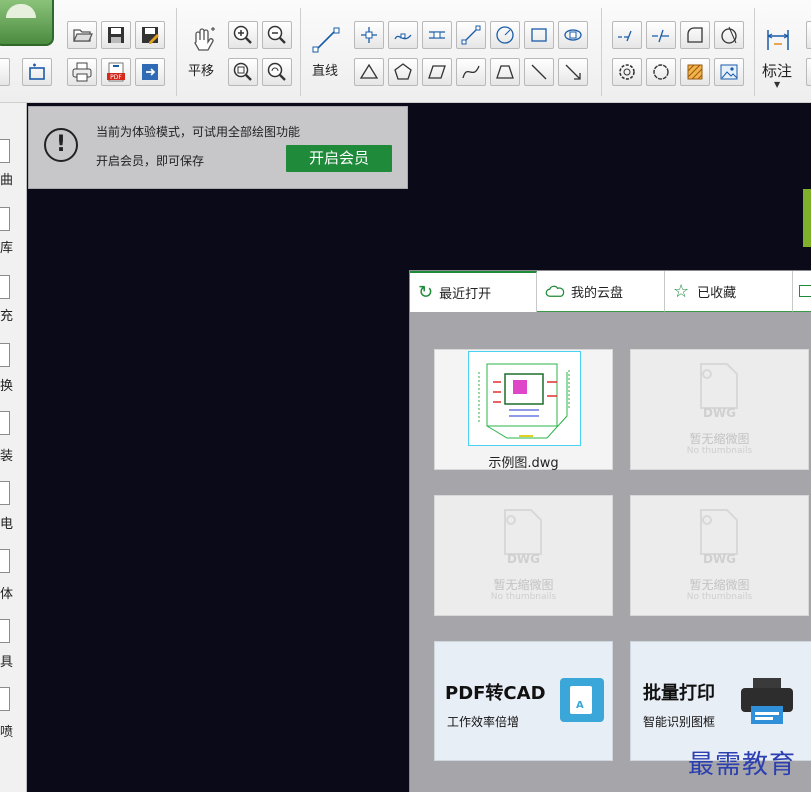 The image size is (811, 792). Describe the element at coordinates (7, 732) in the screenshot. I see `left-tool-label: 喷` at that location.